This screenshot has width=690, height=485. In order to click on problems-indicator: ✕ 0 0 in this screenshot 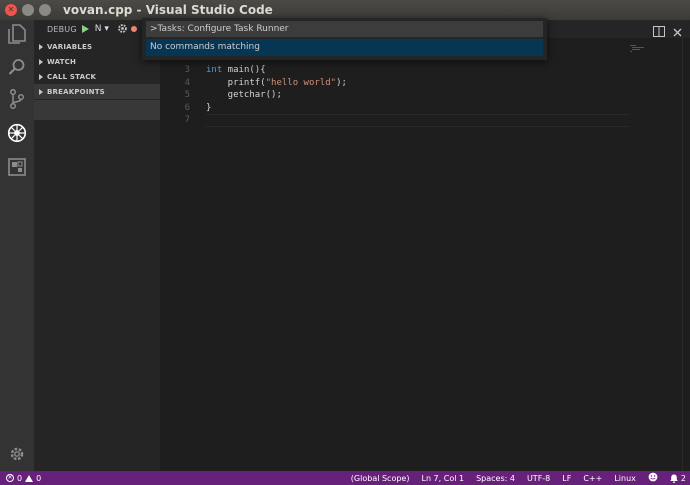, I will do `click(23, 478)`.